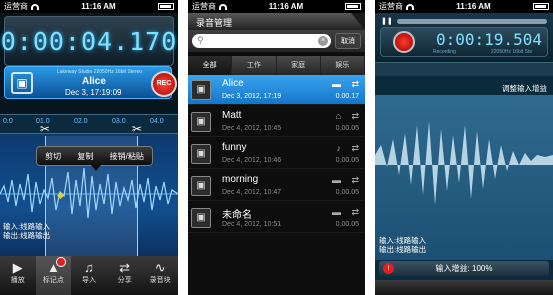  I want to click on recording-date: Dec 4, 2012, 10:45, so click(252, 128).